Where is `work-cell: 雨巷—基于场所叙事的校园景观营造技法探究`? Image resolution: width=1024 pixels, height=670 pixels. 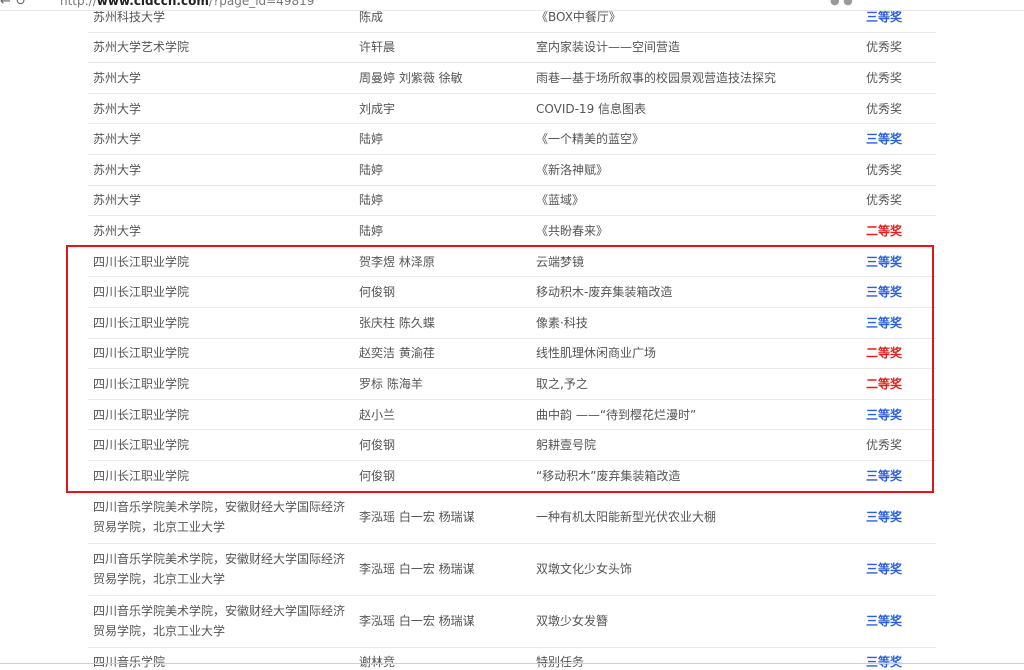 work-cell: 雨巷—基于场所叙事的校园景观营造技法探究 is located at coordinates (656, 77).